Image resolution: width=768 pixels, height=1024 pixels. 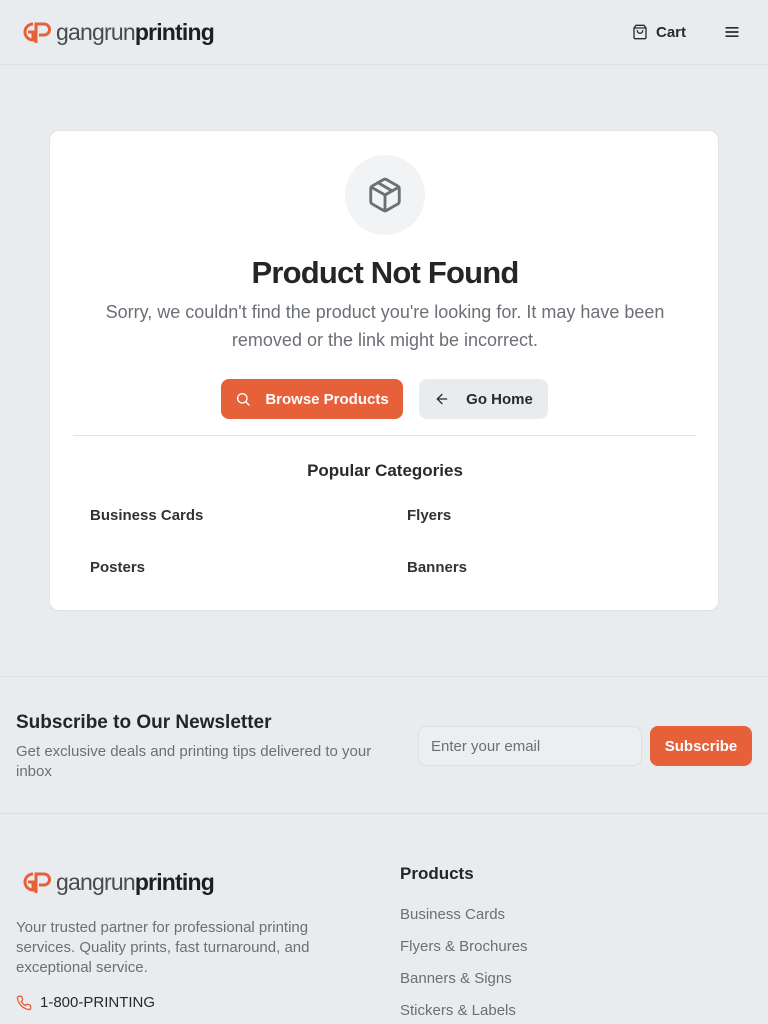 What do you see at coordinates (146, 515) in the screenshot?
I see `category-link-business-cards: Business Cards` at bounding box center [146, 515].